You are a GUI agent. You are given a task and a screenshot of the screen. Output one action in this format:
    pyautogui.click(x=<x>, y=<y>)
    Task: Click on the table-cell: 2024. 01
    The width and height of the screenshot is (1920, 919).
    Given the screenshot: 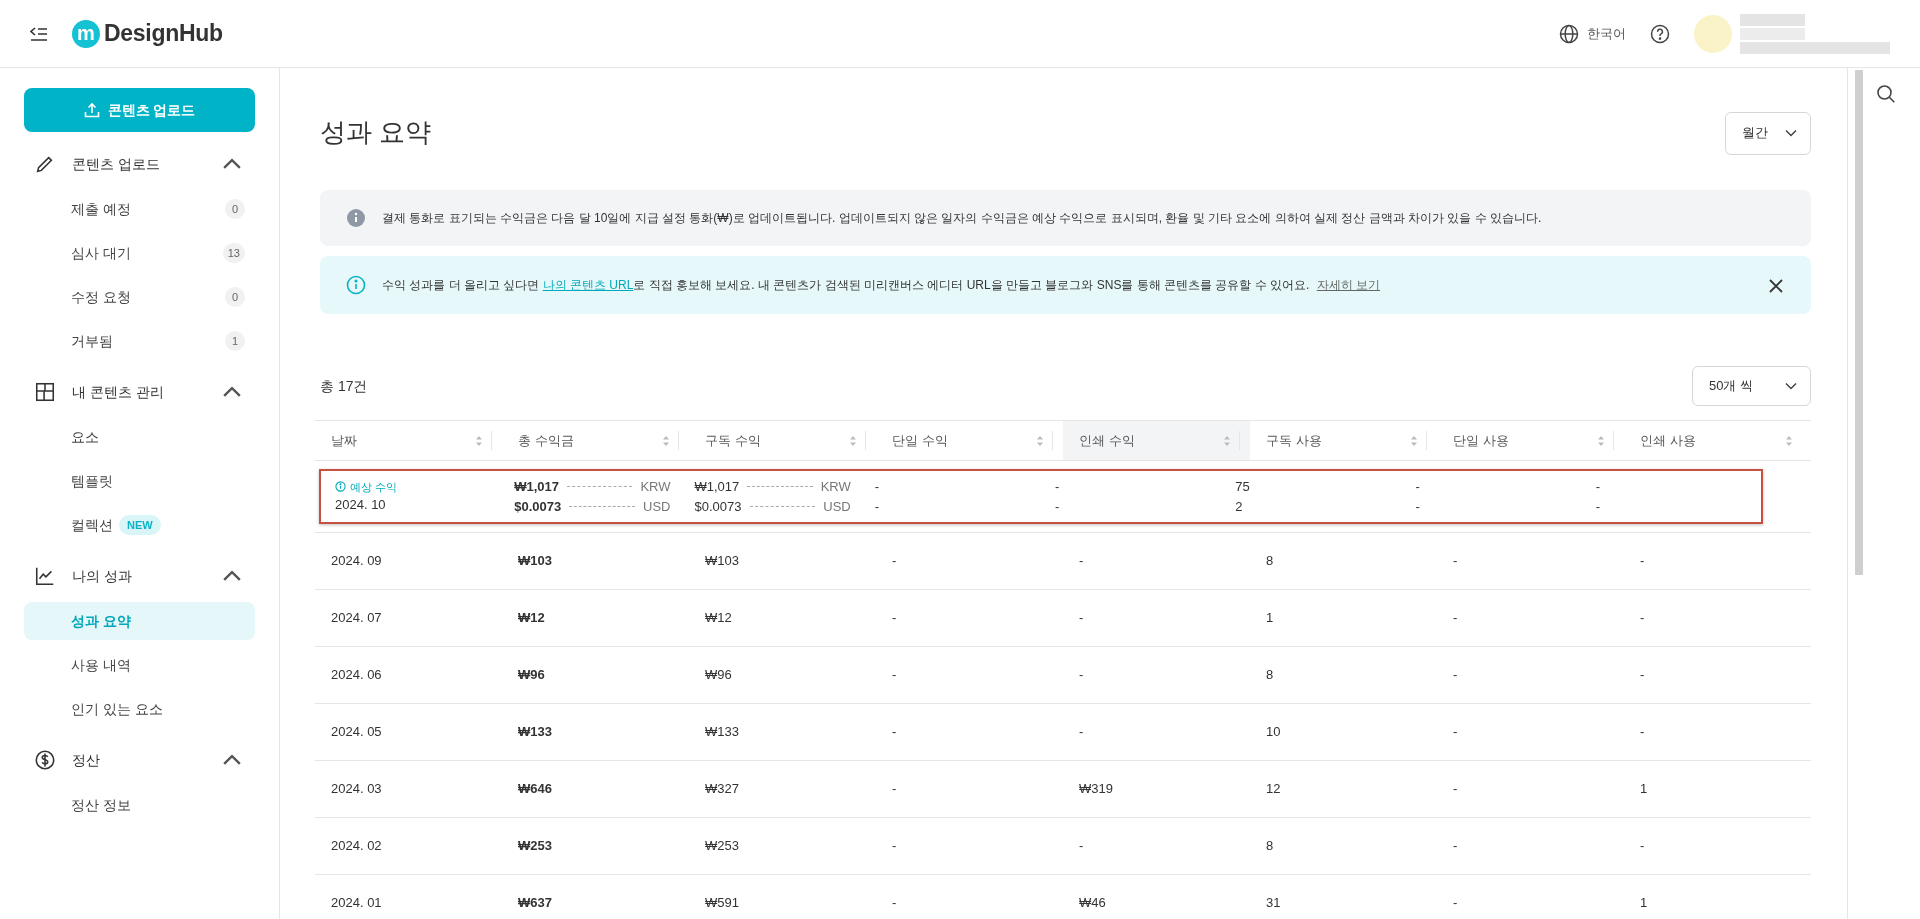 What is the action you would take?
    pyautogui.click(x=408, y=896)
    